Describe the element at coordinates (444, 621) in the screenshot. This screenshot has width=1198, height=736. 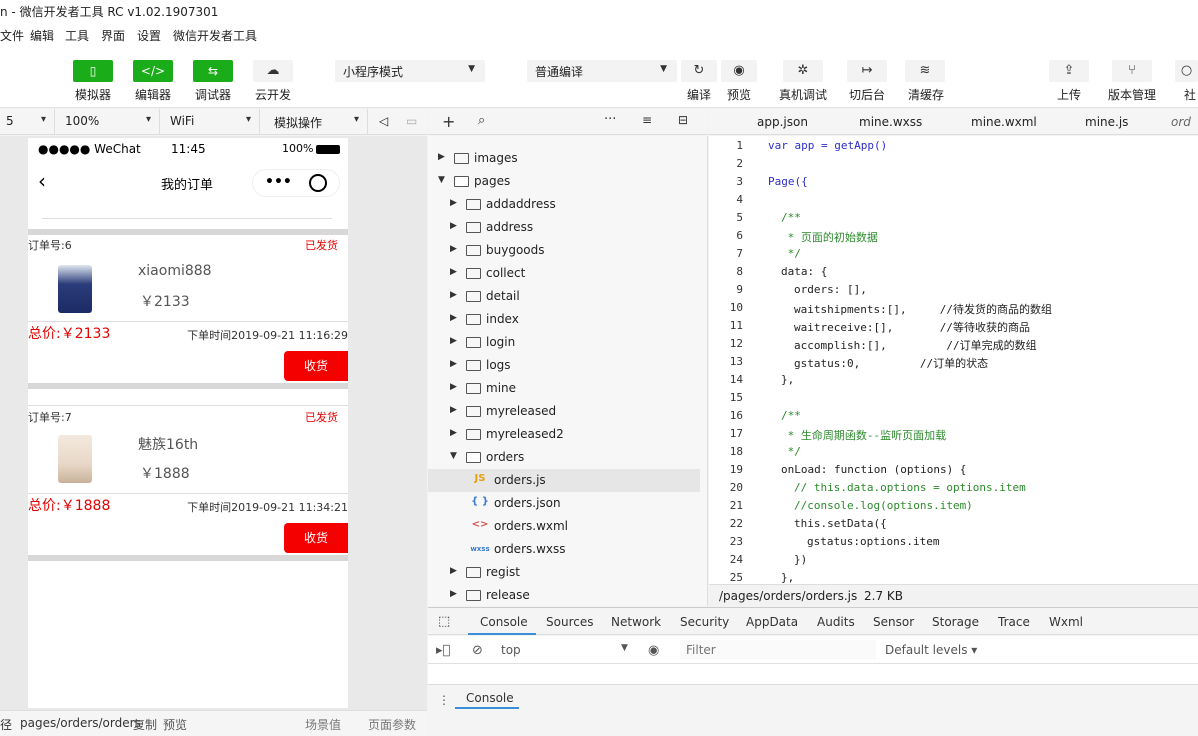
I see `inspect-icon: ⬚` at that location.